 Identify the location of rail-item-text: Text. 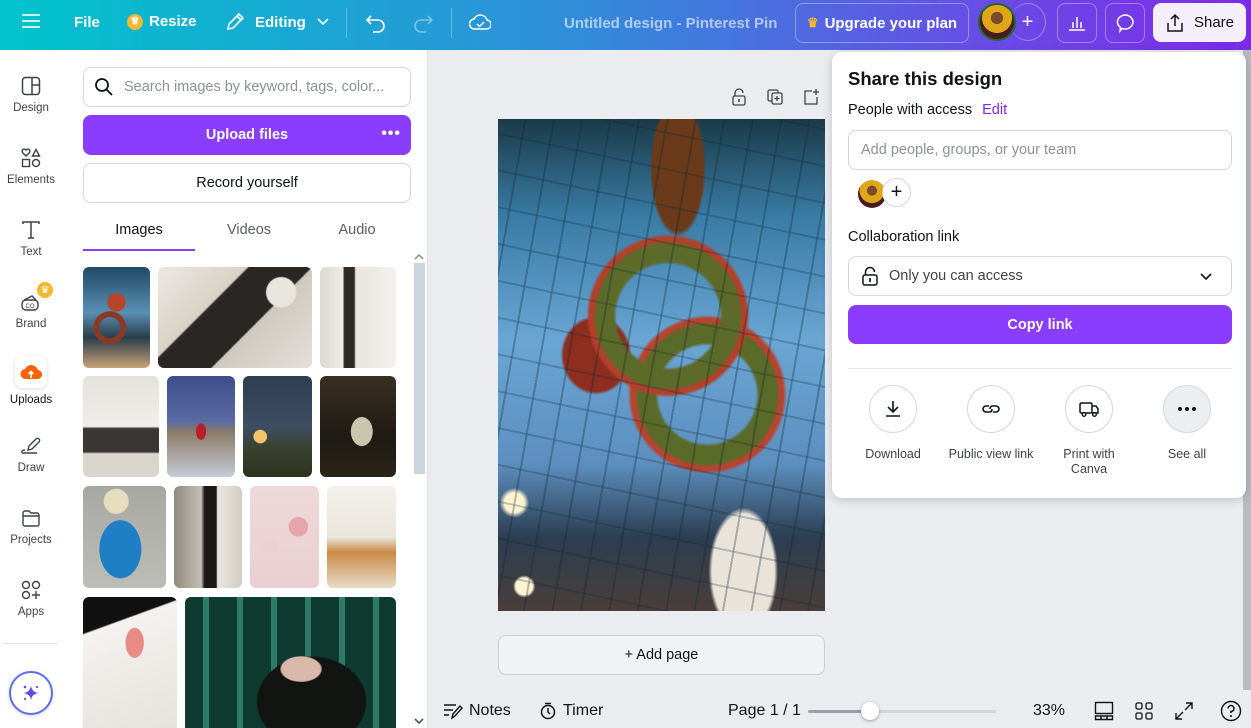
(31, 239).